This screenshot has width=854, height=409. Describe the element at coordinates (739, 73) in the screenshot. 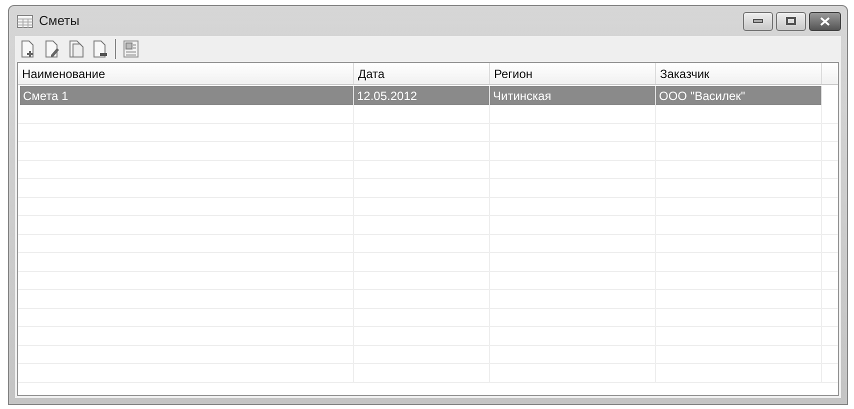

I see `column-header: Заказчик` at that location.